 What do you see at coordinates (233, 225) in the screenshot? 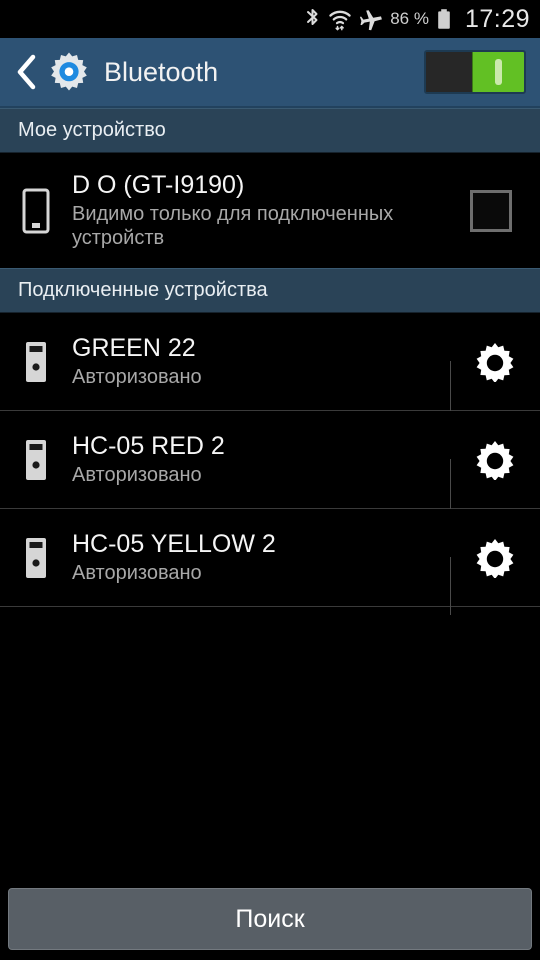
I see `device-status: Видимо только для подключенных устройств` at bounding box center [233, 225].